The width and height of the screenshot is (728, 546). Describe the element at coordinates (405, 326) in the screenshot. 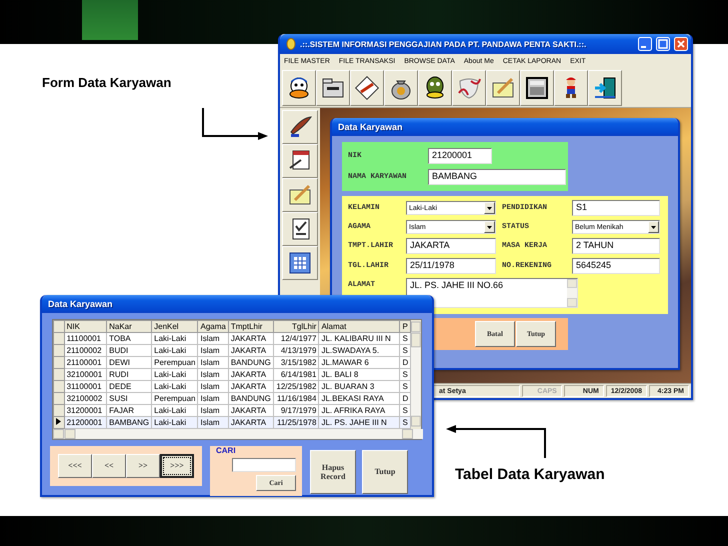

I see `column-header: P` at that location.